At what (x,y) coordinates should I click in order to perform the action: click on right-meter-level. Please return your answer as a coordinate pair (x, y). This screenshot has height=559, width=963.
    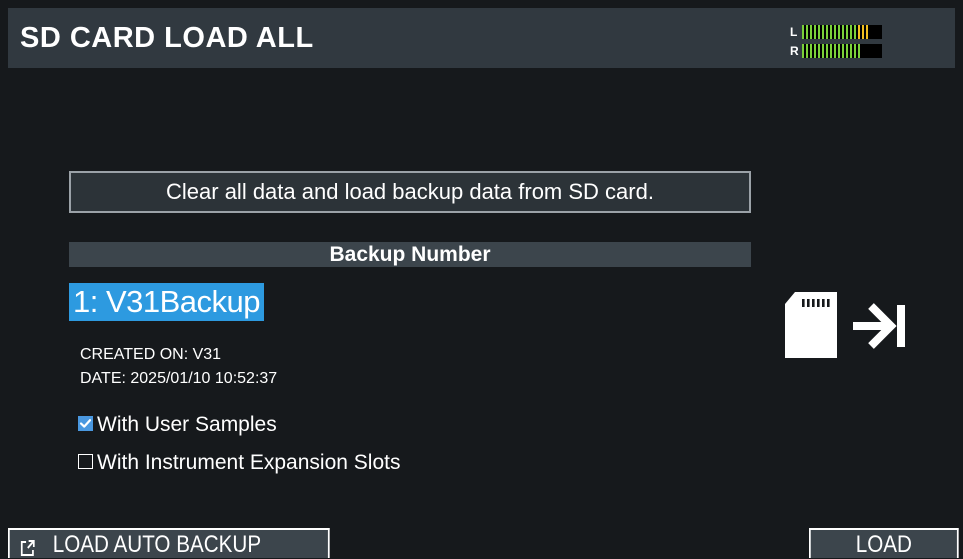
    Looking at the image, I should click on (832, 51).